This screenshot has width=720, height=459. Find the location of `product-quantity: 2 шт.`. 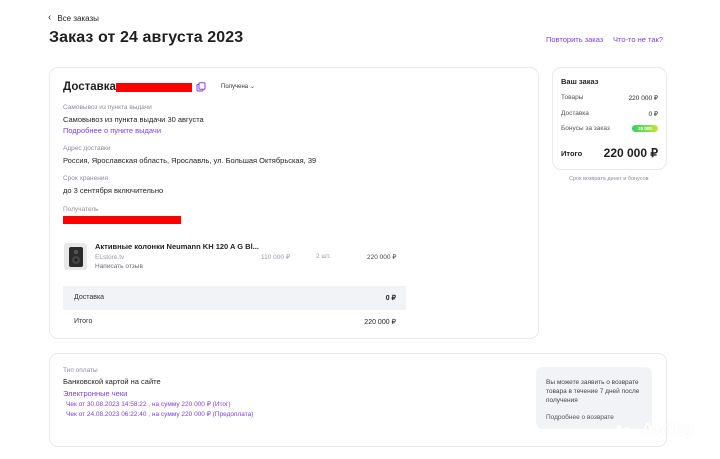

product-quantity: 2 шт. is located at coordinates (323, 256).